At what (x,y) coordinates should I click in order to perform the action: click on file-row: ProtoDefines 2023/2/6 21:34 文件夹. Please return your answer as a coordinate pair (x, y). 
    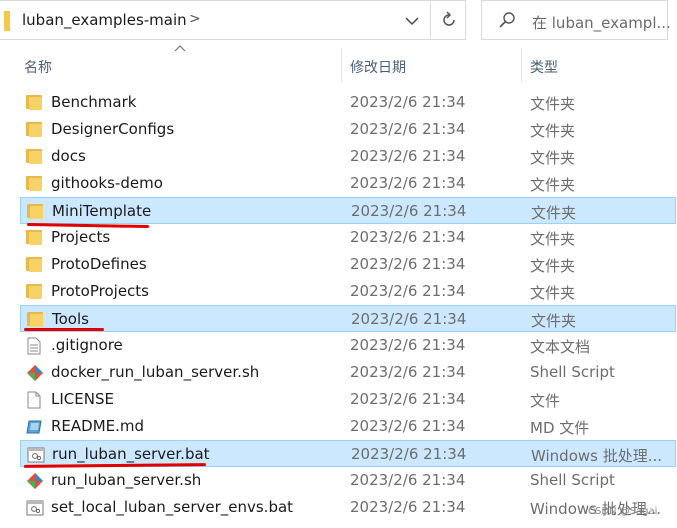
    Looking at the image, I should click on (348, 264).